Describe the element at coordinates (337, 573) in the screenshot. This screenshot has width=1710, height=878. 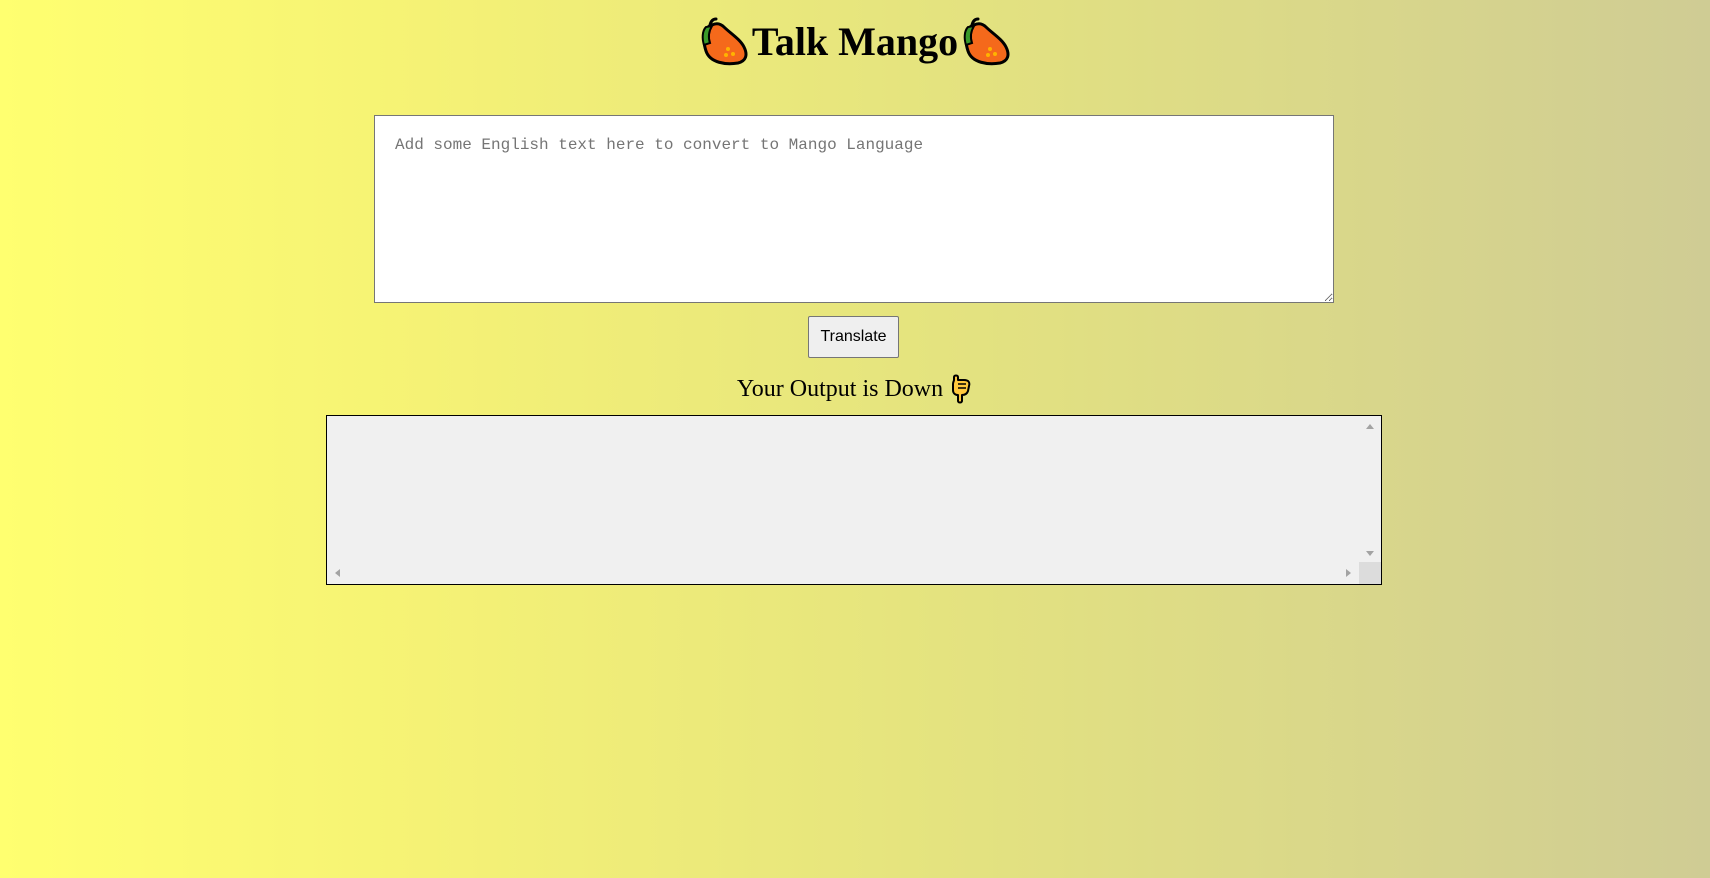
I see `scroll-left-icon` at that location.